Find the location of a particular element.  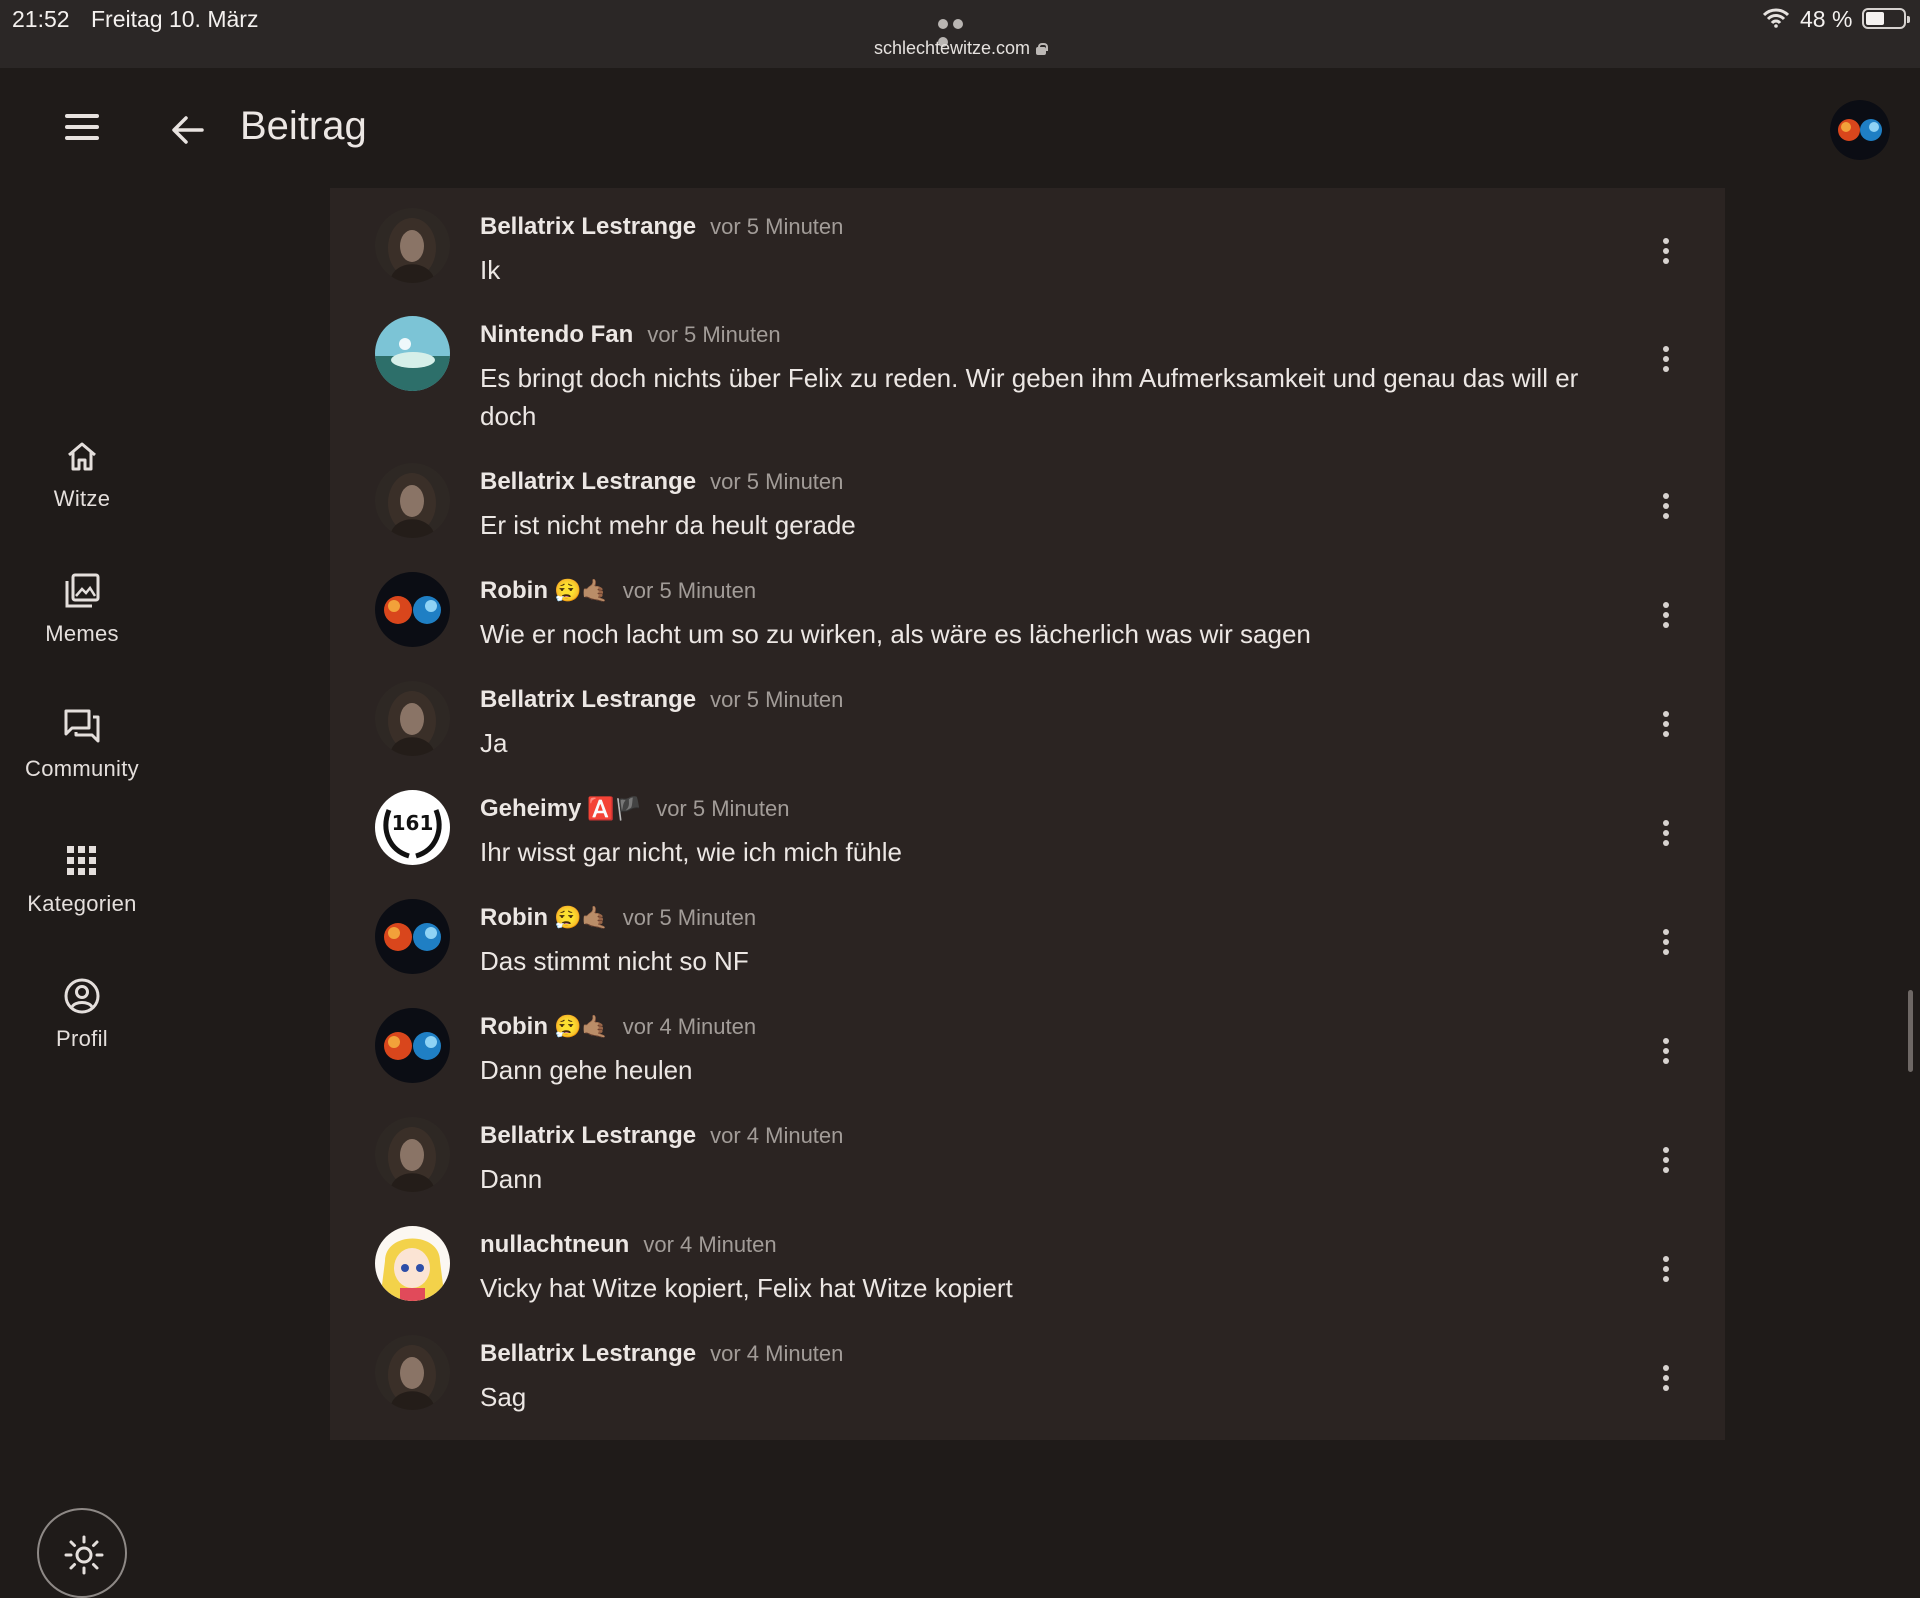

author-badges: 🅰️🏴 is located at coordinates (615, 808).